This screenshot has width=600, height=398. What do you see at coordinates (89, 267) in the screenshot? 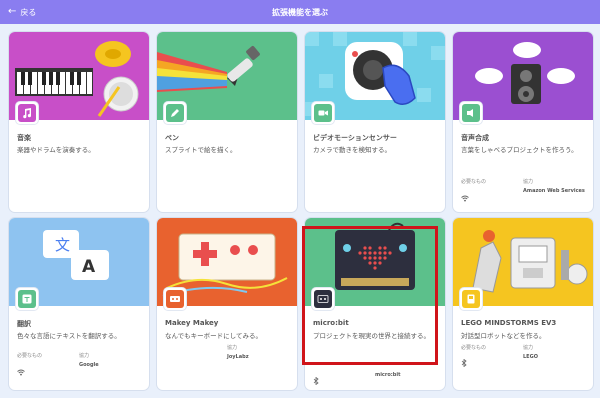
I see `svg-text: A` at bounding box center [89, 267].